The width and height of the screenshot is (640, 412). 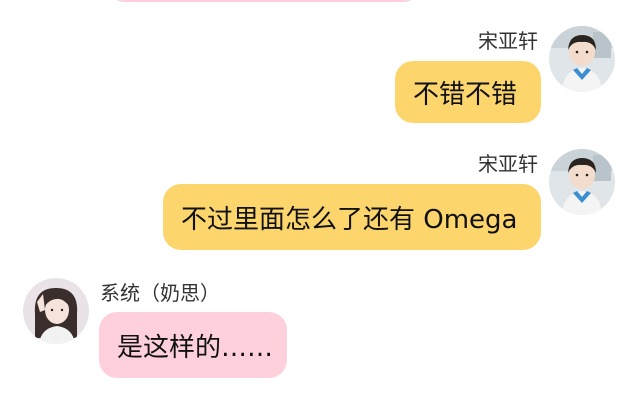 I want to click on previous-message-bubble, so click(x=264, y=1).